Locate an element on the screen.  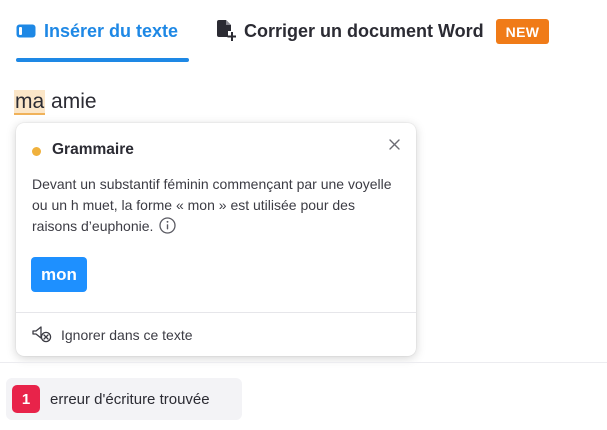
ignore-label: Ignorer dans ce texte is located at coordinates (127, 335).